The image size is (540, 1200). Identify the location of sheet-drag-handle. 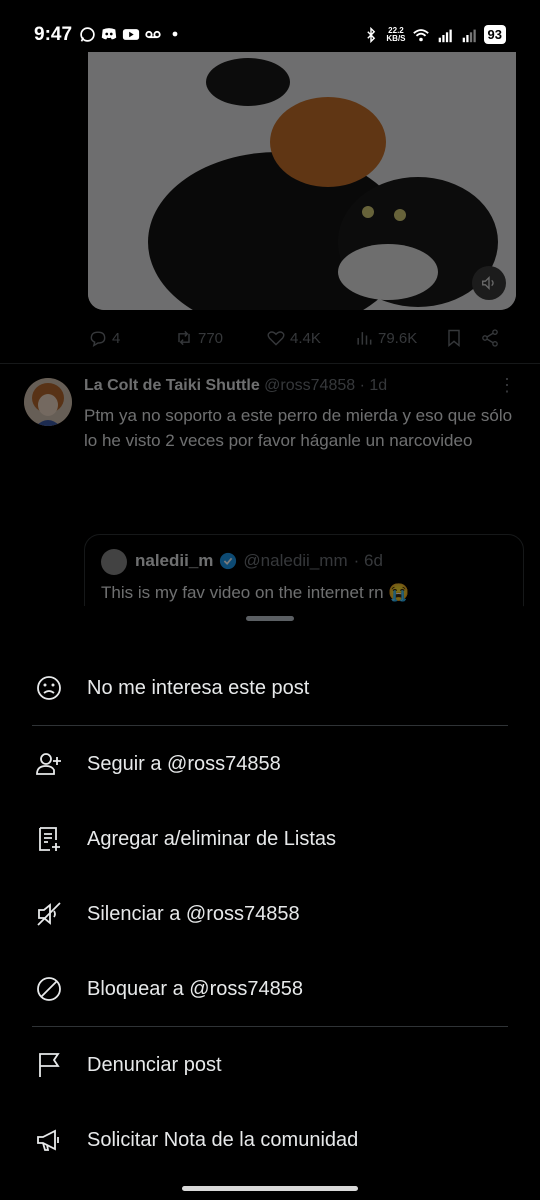
(270, 618).